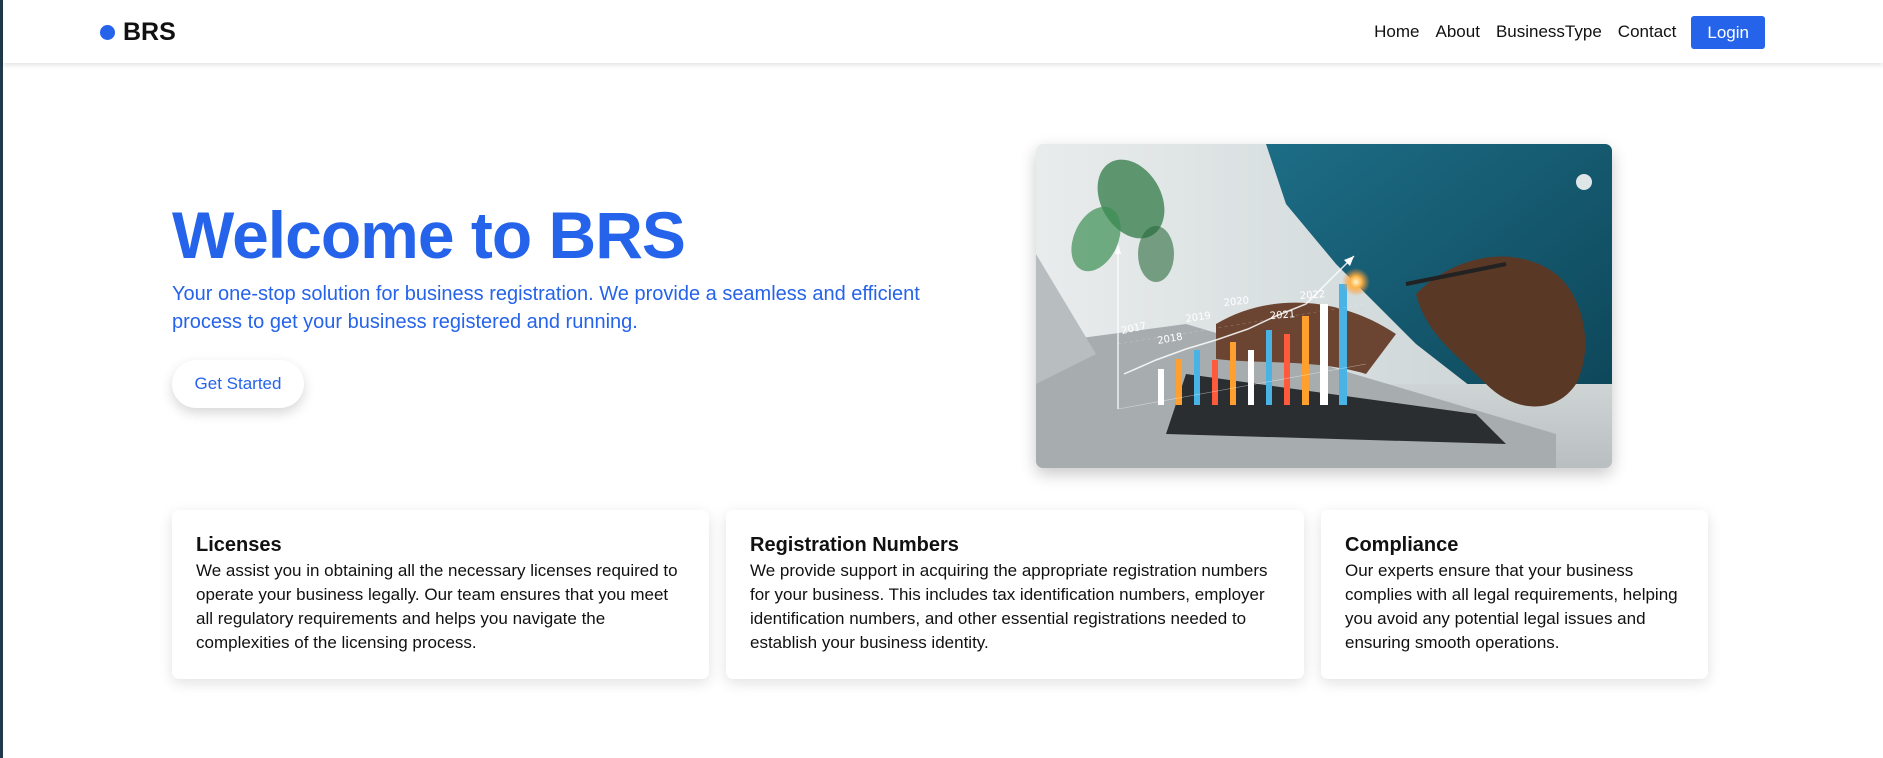 This screenshot has width=1883, height=758. Describe the element at coordinates (429, 235) in the screenshot. I see `hero-title: Welcome to BRS` at that location.